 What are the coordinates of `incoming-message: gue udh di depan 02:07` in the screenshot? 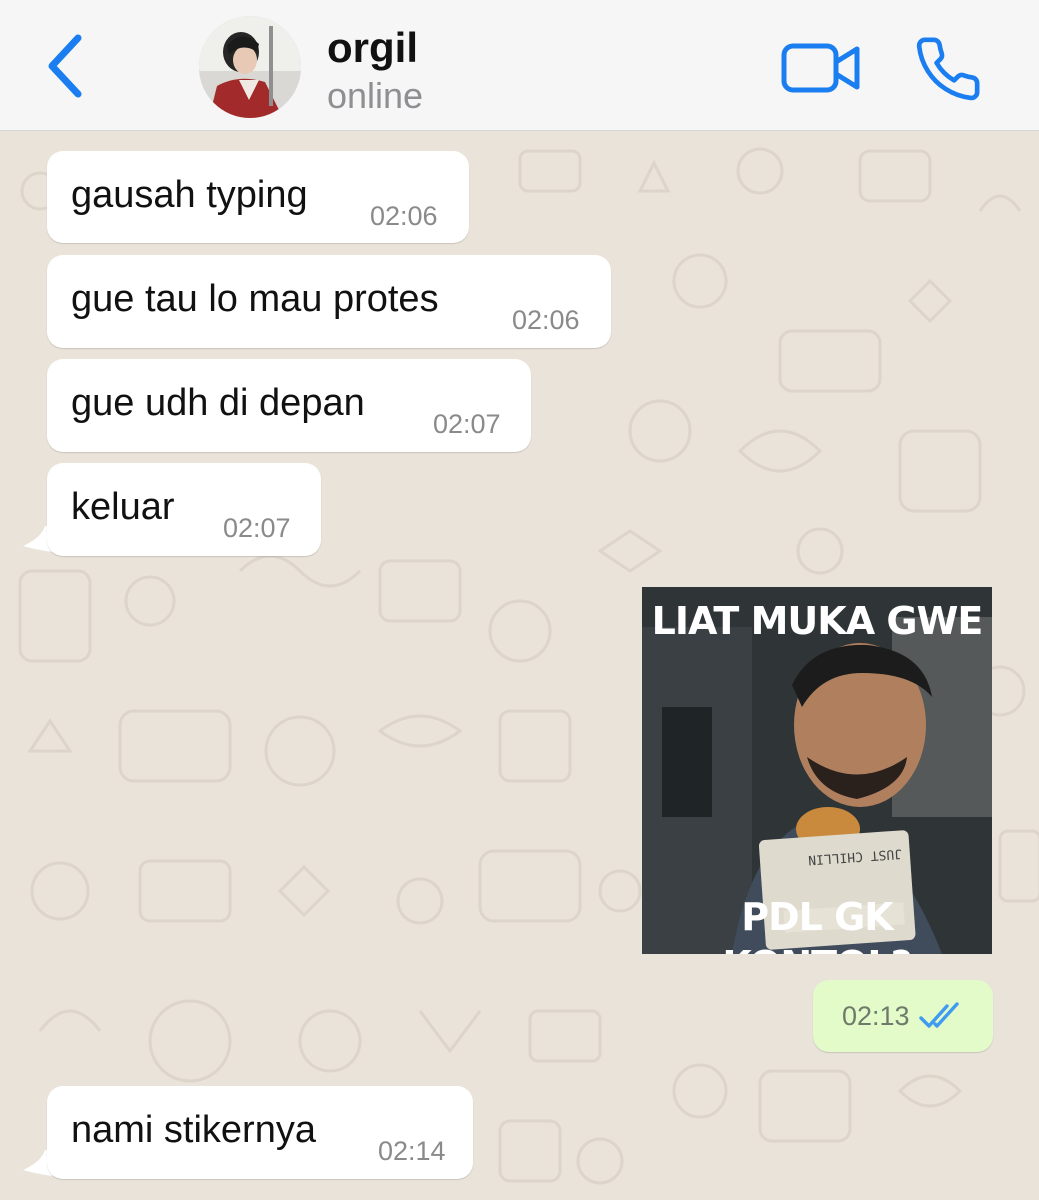 It's located at (289, 405).